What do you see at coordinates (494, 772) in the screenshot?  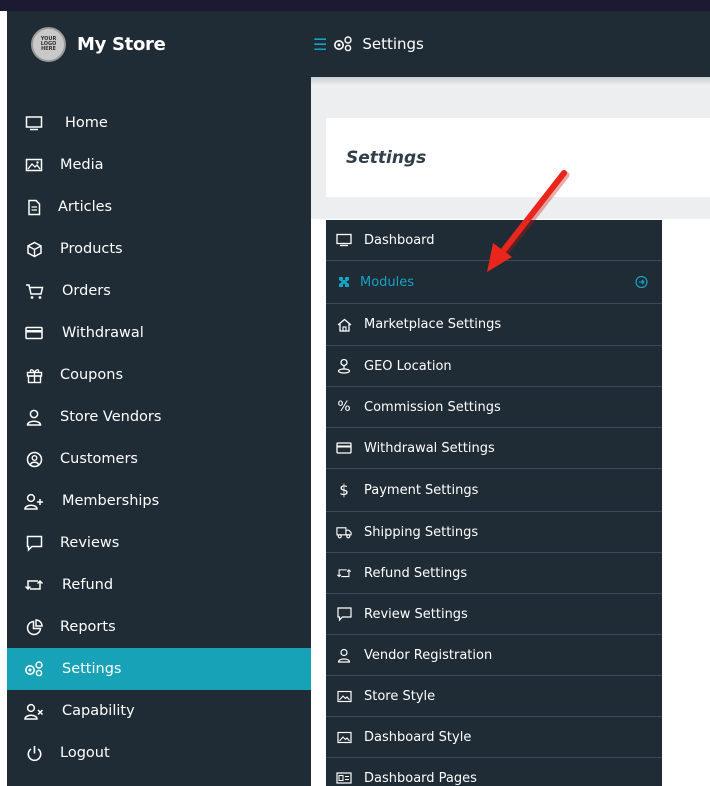 I see `submenu-item-dashboard-pages: Dashboard Pages` at bounding box center [494, 772].